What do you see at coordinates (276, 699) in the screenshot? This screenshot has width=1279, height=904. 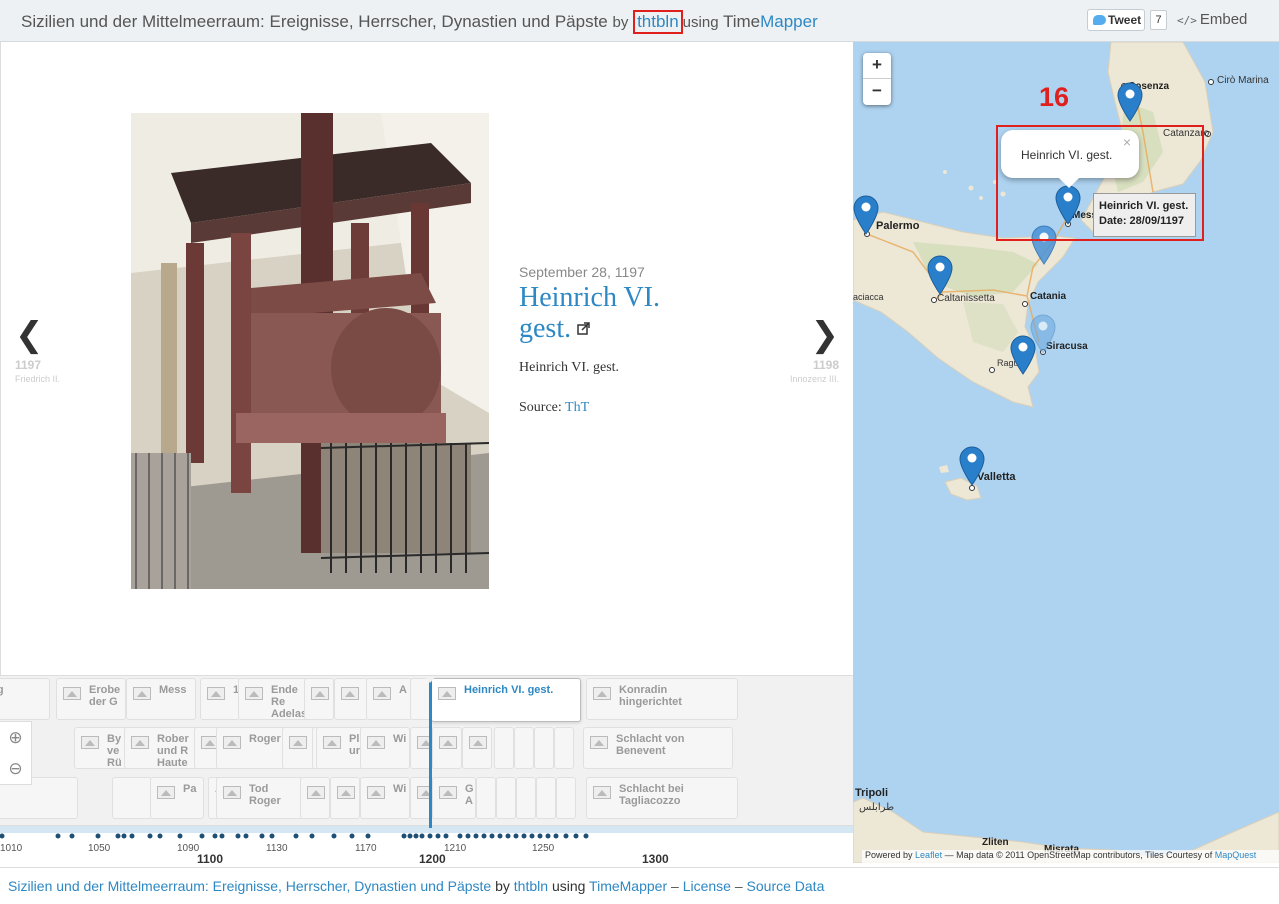 I see `timeline-event: Ende Re Adelasi` at bounding box center [276, 699].